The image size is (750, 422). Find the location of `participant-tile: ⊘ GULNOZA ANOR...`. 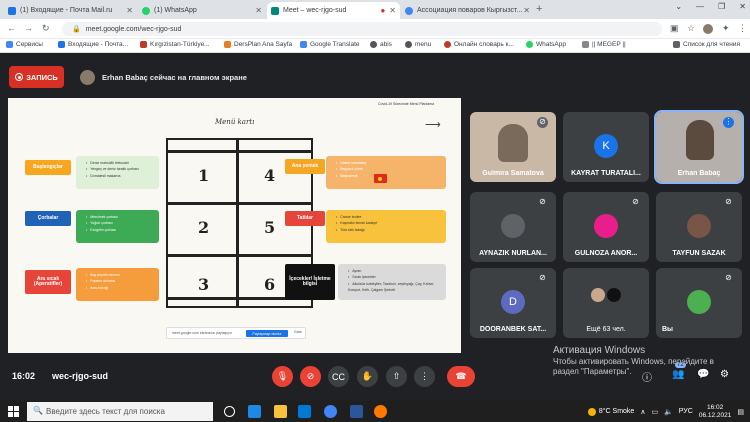

participant-tile: ⊘ GULNOZA ANOR... is located at coordinates (606, 227).